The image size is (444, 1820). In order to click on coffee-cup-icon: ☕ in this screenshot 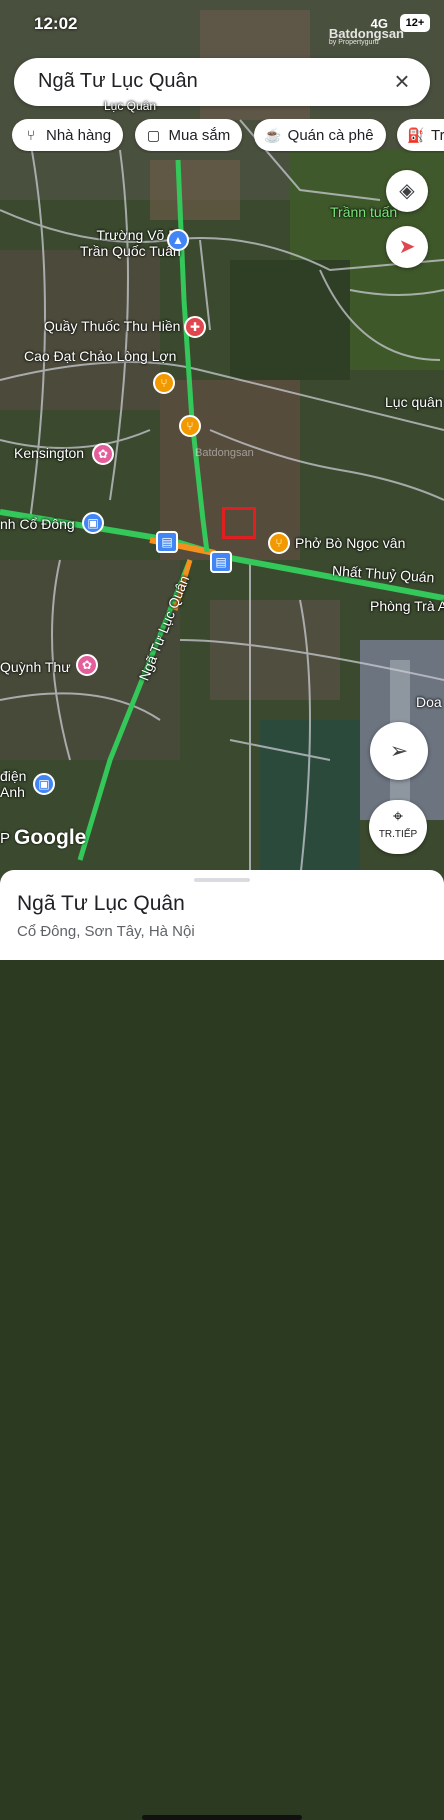, I will do `click(272, 135)`.